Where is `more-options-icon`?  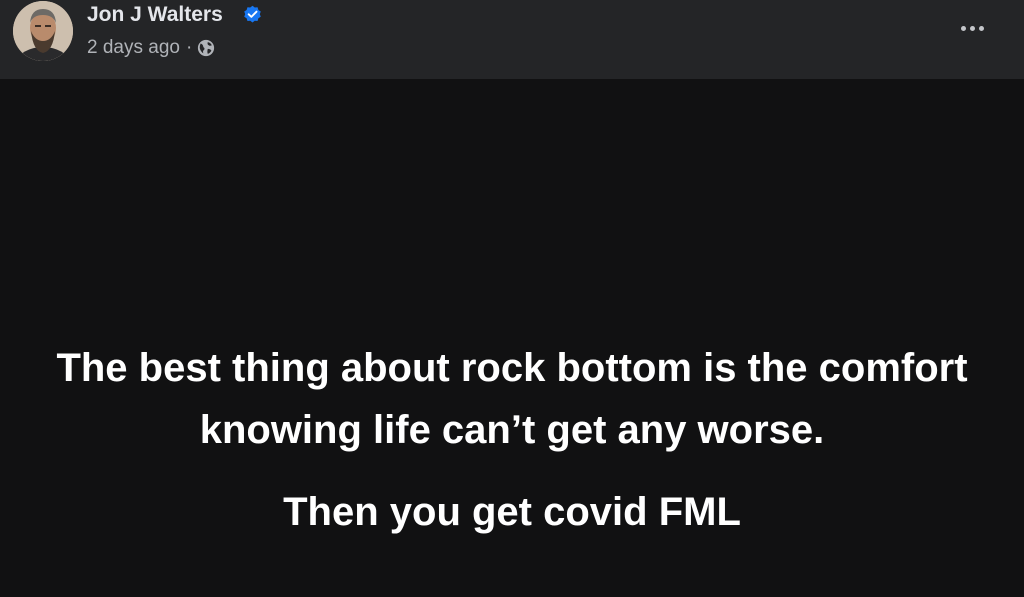 more-options-icon is located at coordinates (972, 28).